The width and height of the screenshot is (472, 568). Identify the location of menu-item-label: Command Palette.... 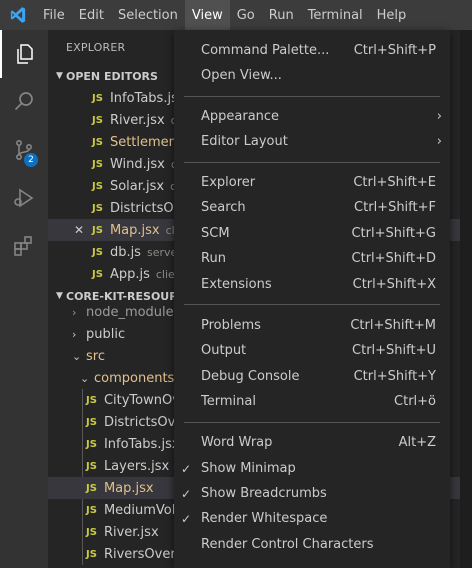
(265, 50).